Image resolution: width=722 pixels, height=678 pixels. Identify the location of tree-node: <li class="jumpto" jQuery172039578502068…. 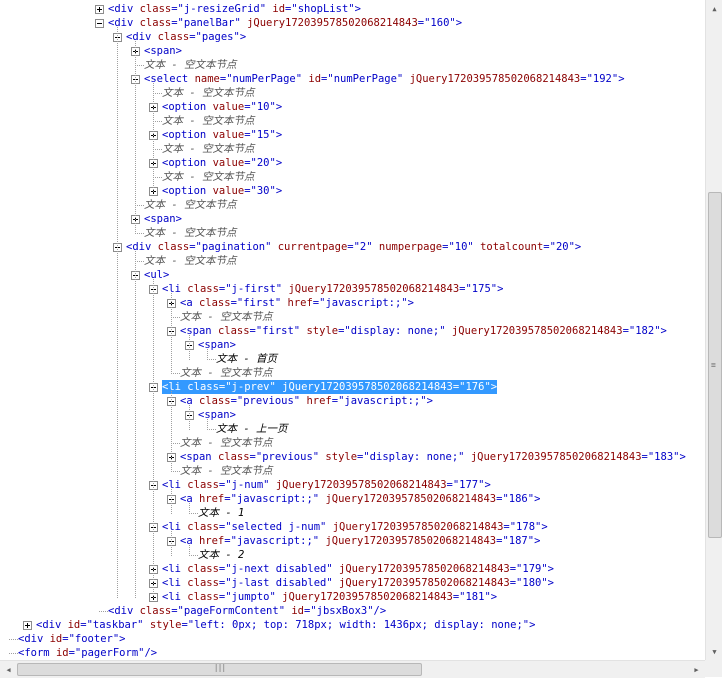
(329, 597).